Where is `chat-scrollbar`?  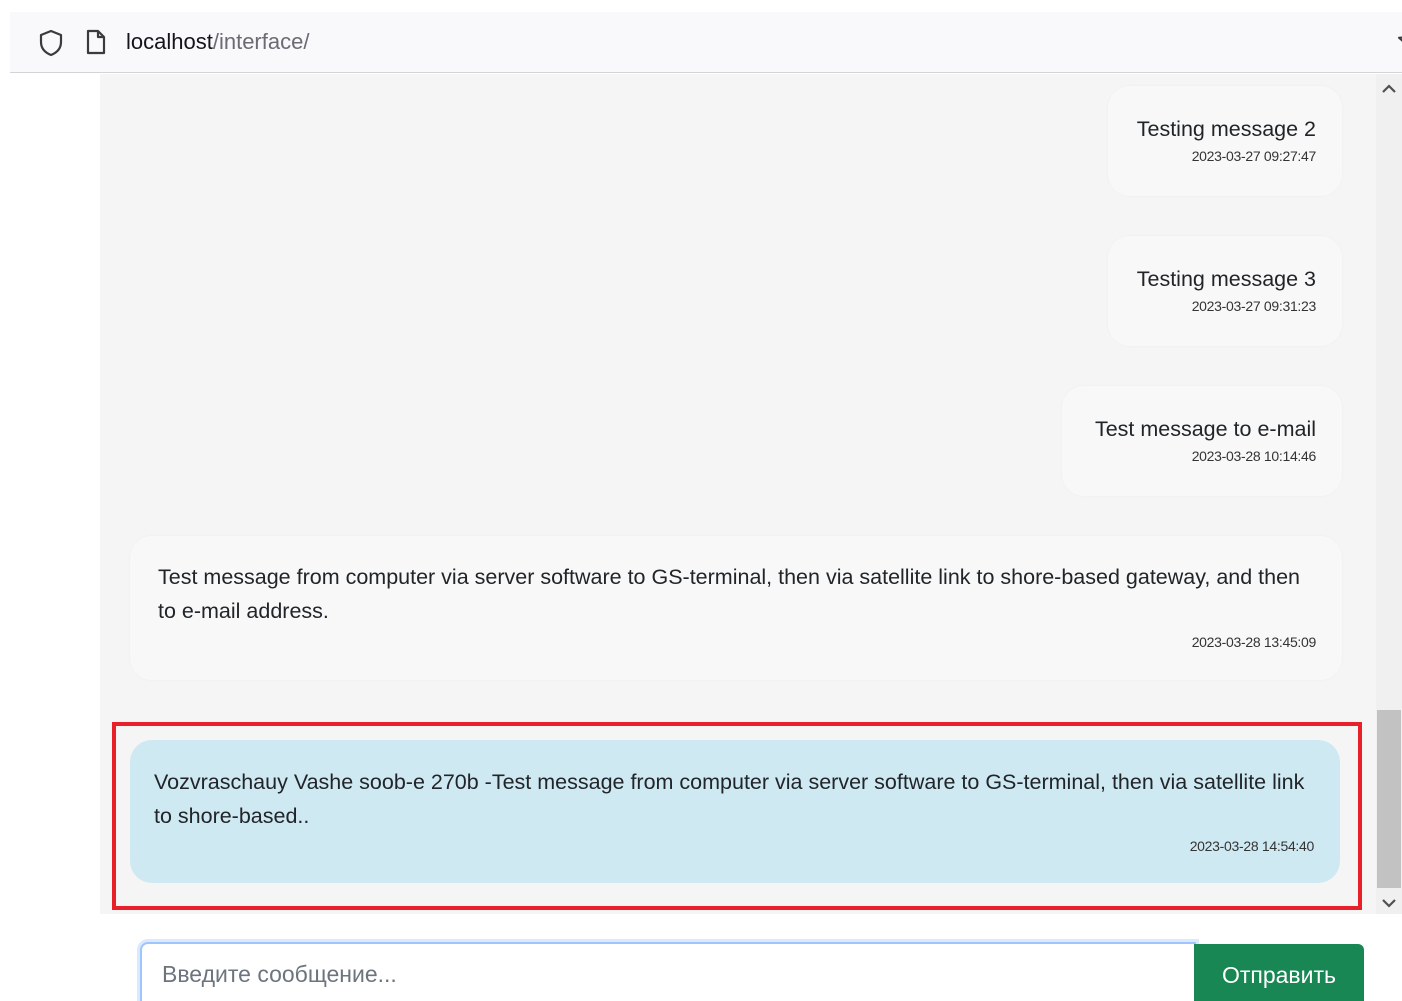 chat-scrollbar is located at coordinates (1389, 494).